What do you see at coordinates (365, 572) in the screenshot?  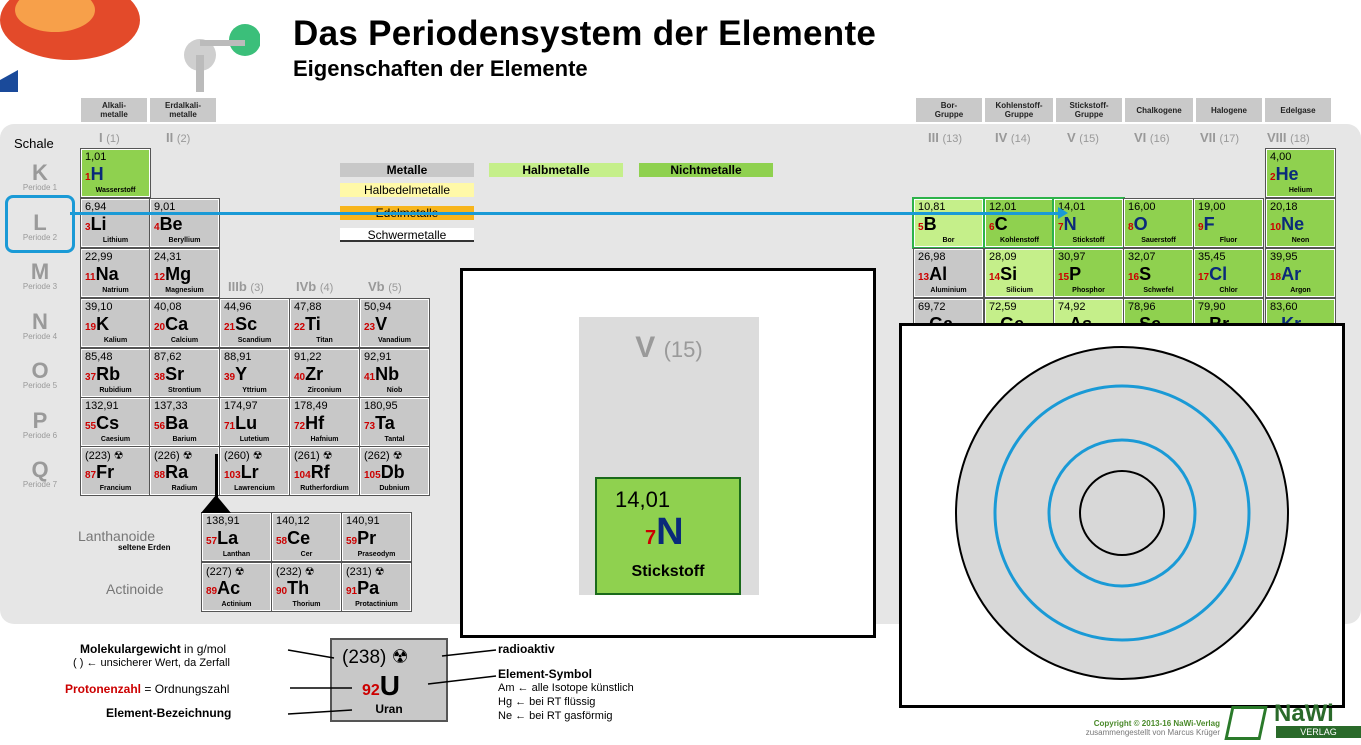 I see `element-mass: (231) ☢` at bounding box center [365, 572].